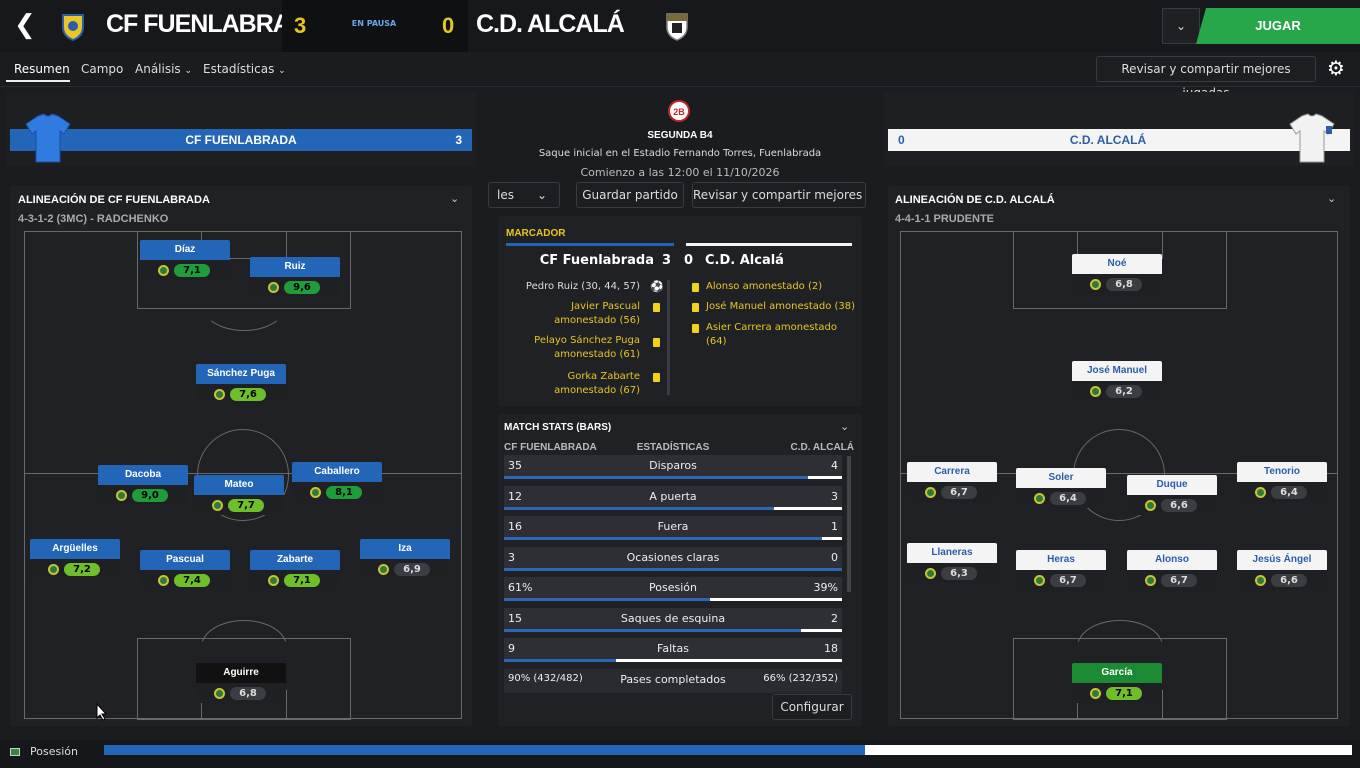 Image resolution: width=1360 pixels, height=768 pixels. I want to click on away-event: Asier Carrera amonestado (64), so click(771, 334).